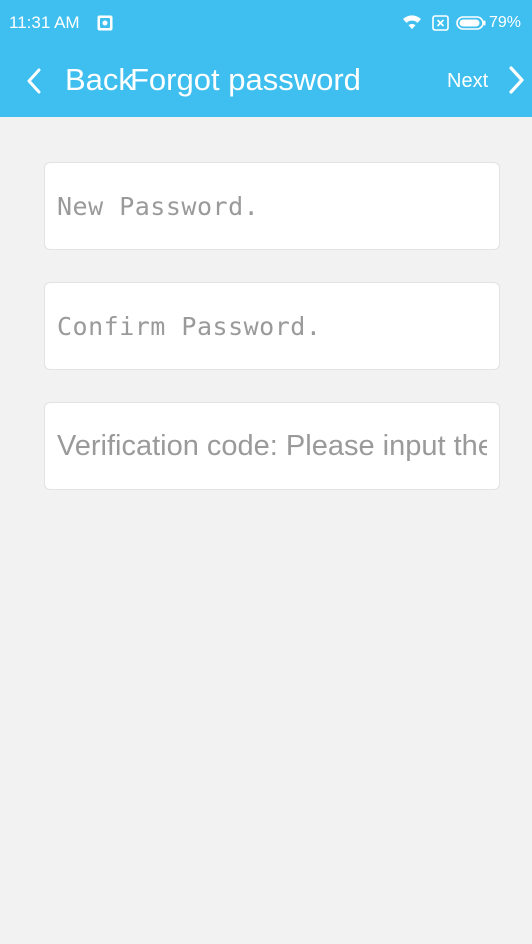 The height and width of the screenshot is (944, 532). I want to click on chevron-right-icon, so click(516, 80).